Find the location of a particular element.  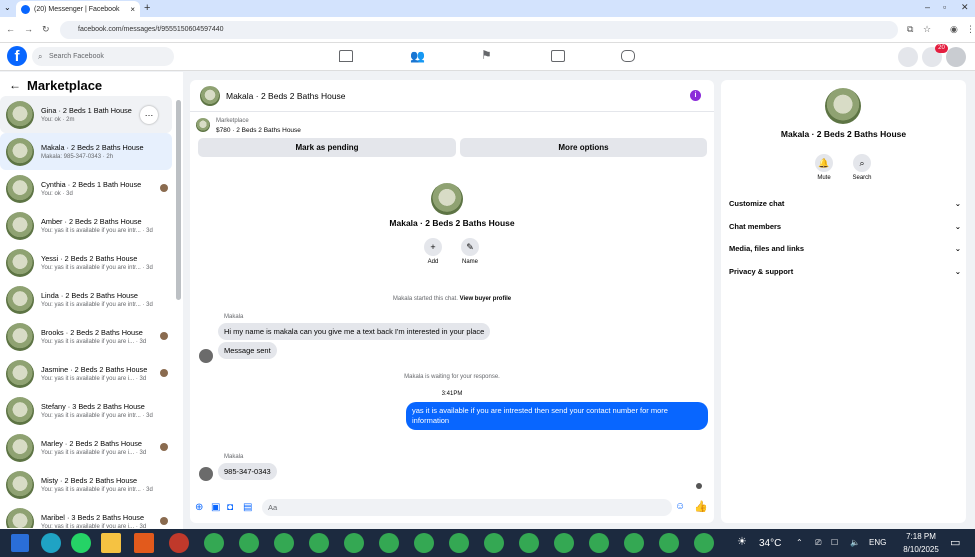

clock-time: 7:18 PM is located at coordinates (921, 536).